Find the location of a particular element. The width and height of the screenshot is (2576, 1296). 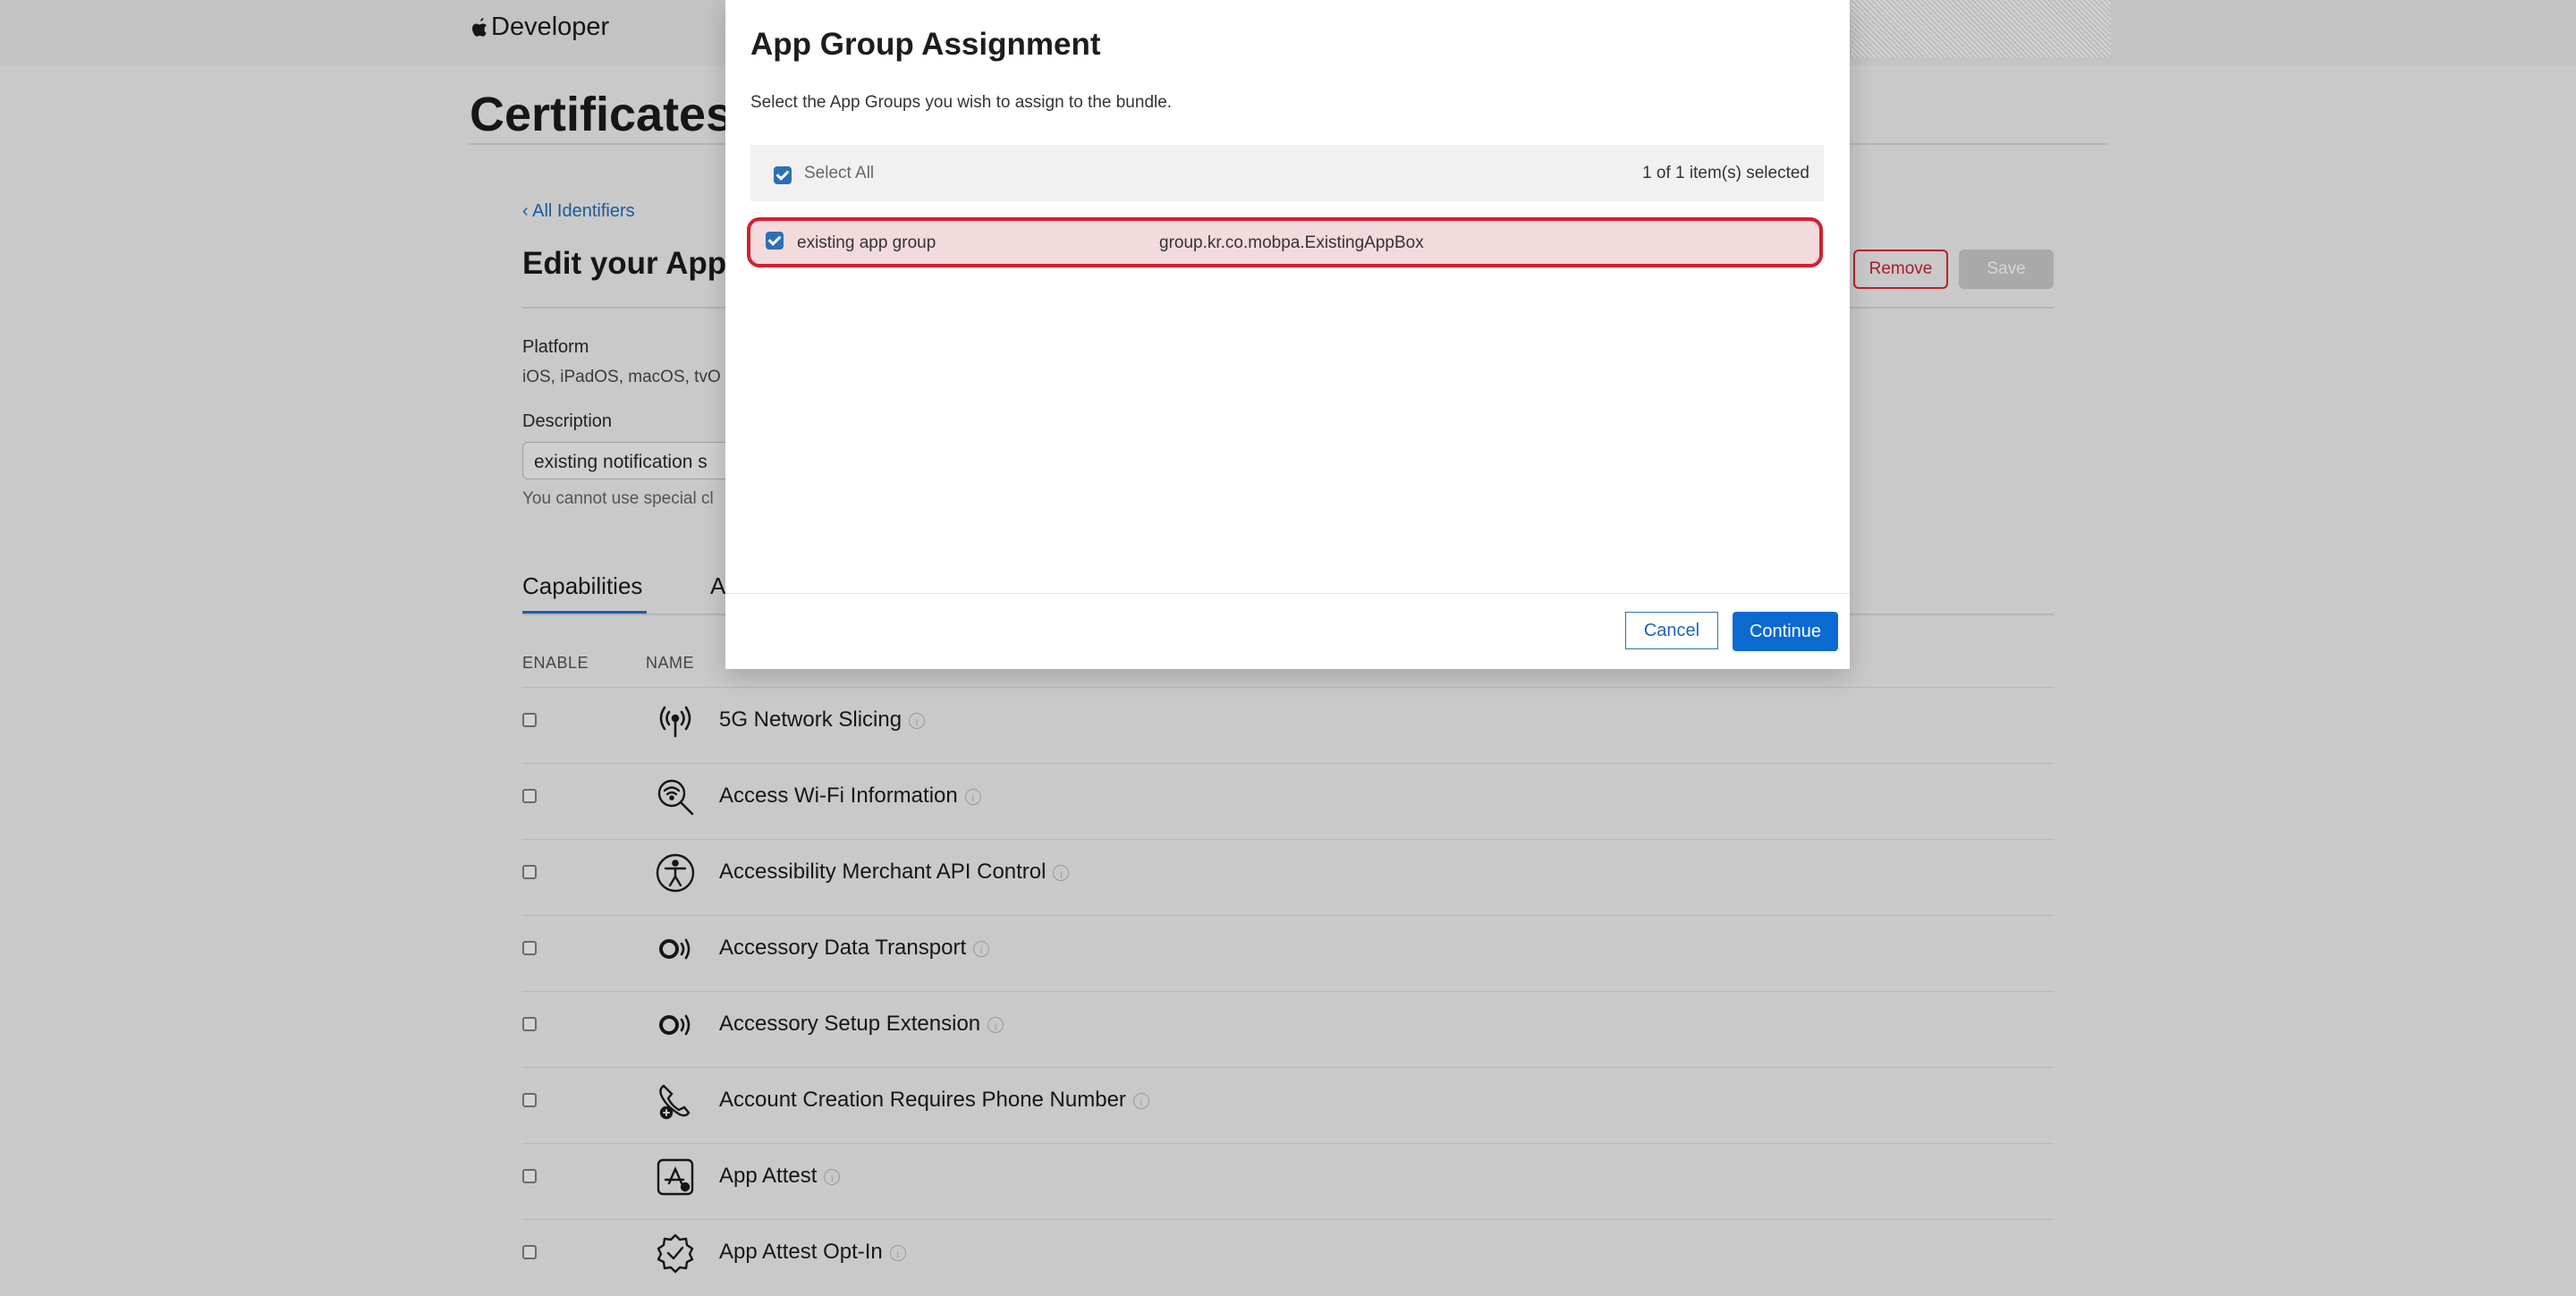

capability-row: Accessory Data Transport i is located at coordinates (1288, 953).